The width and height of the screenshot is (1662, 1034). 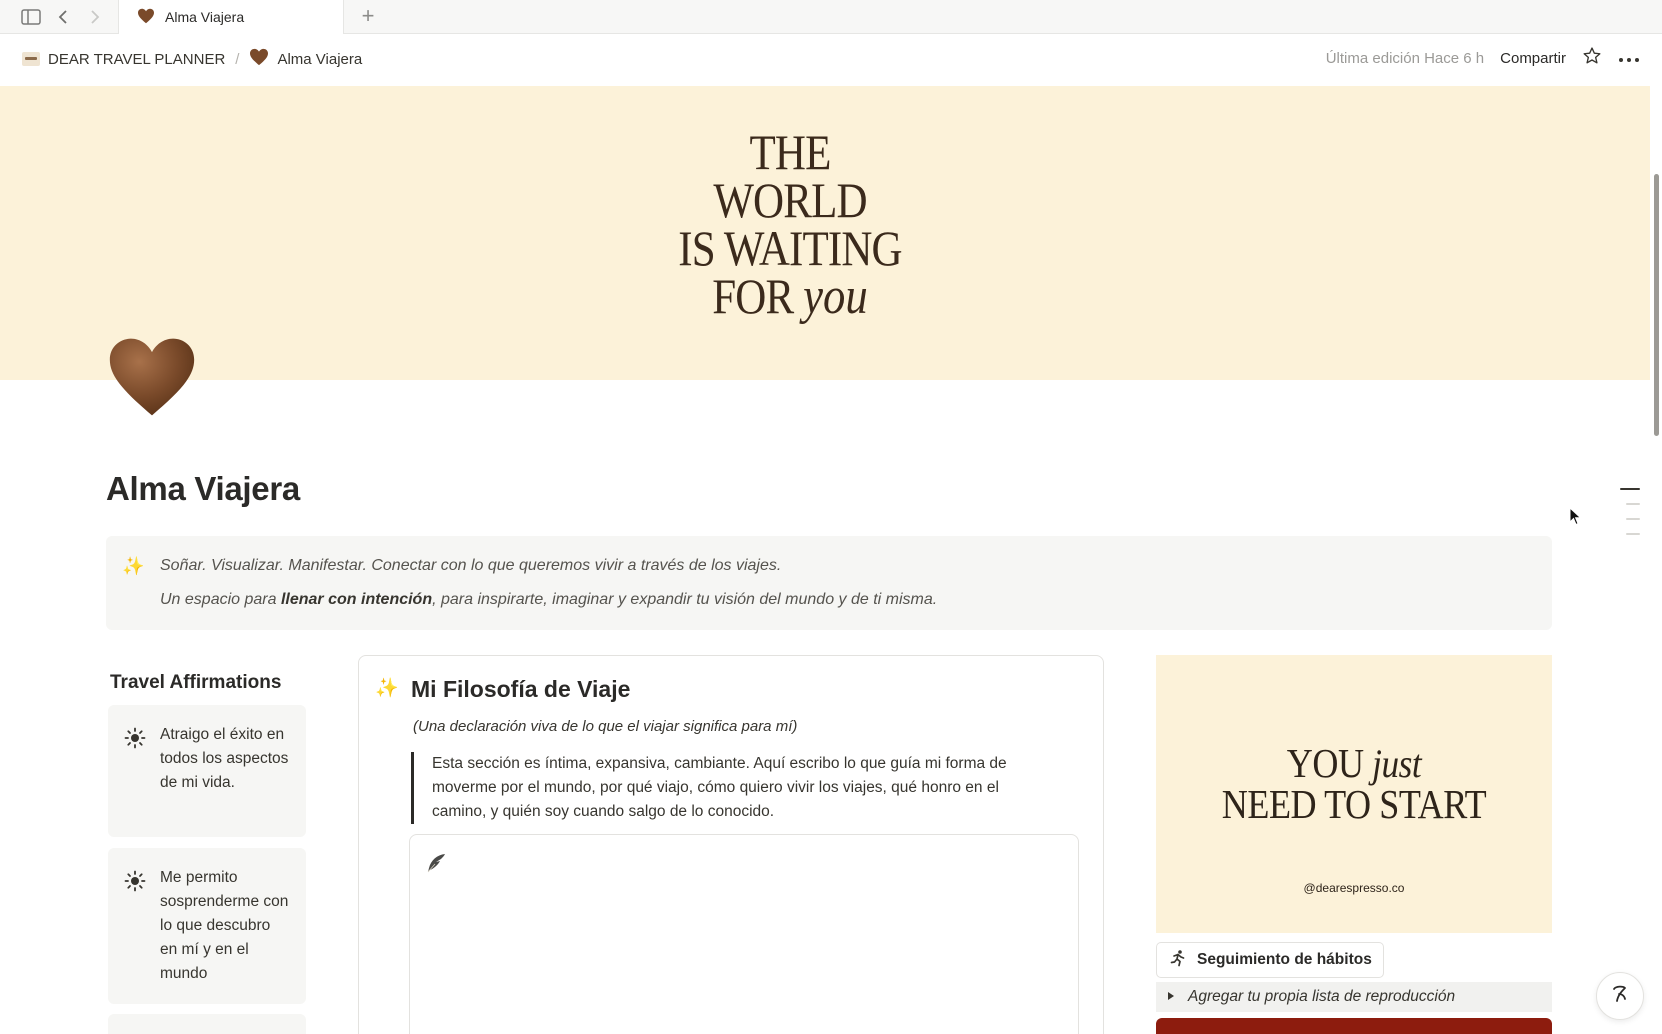 What do you see at coordinates (203, 489) in the screenshot?
I see `page-title: Alma Viajera` at bounding box center [203, 489].